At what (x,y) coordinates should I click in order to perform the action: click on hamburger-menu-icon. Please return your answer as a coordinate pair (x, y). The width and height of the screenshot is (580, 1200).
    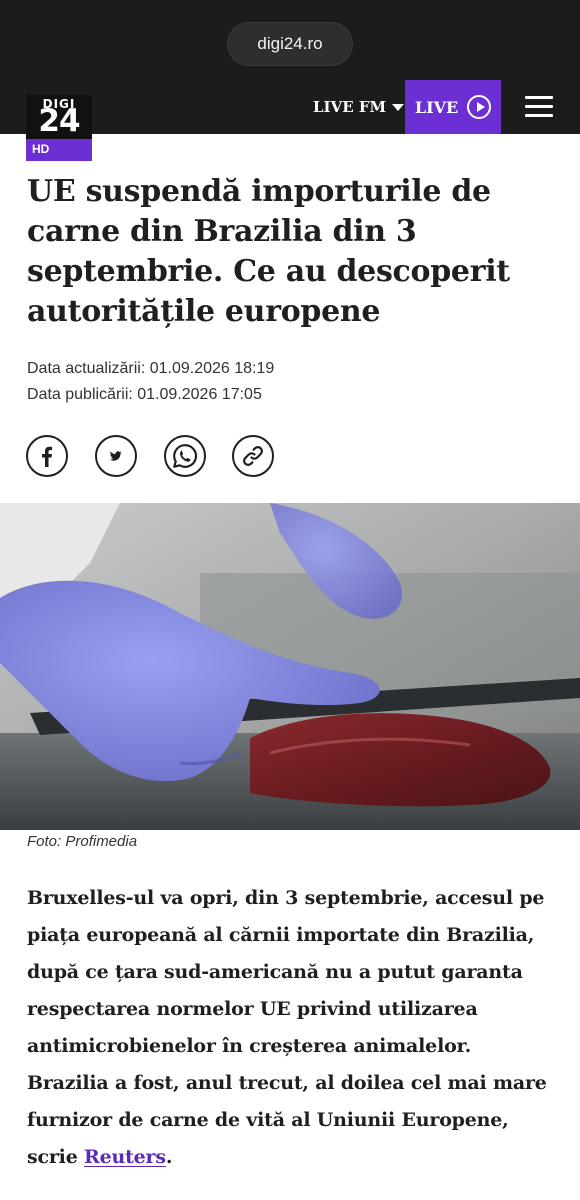
    Looking at the image, I should click on (539, 107).